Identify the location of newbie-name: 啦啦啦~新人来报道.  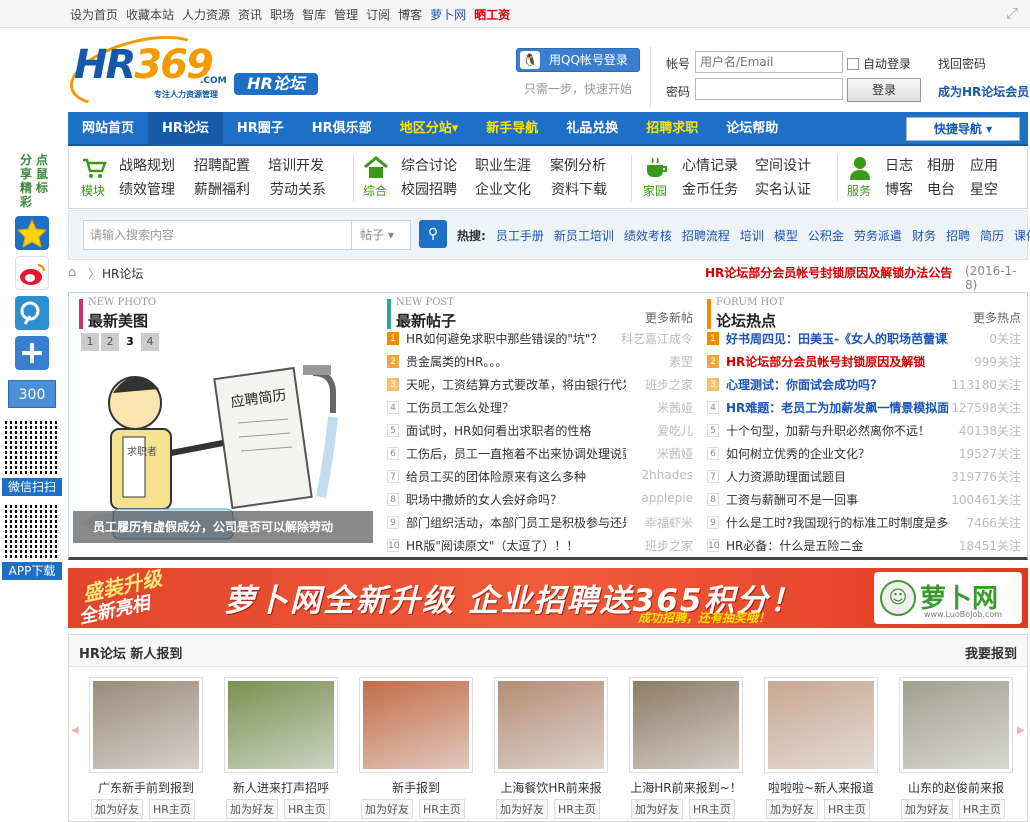
(821, 787).